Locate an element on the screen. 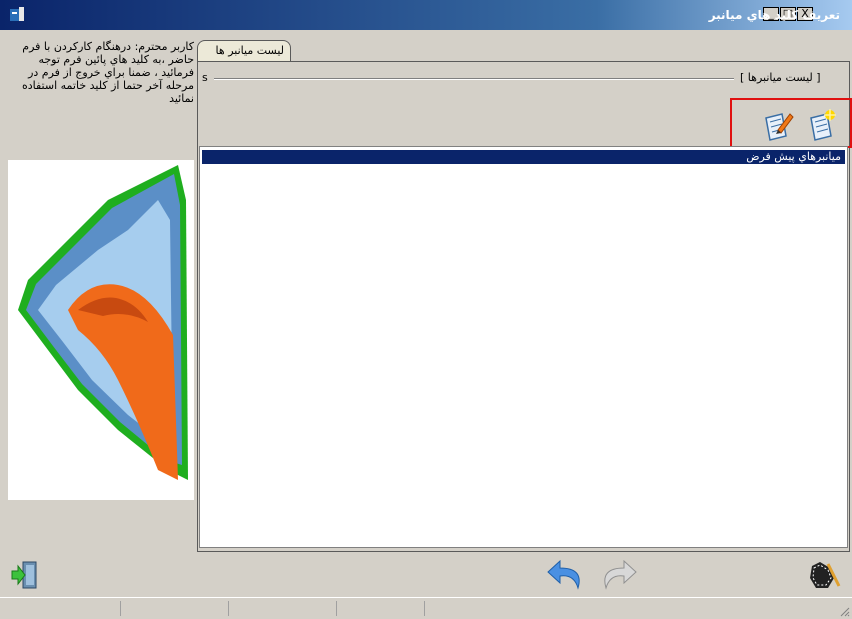  tools-icon is located at coordinates (824, 575).